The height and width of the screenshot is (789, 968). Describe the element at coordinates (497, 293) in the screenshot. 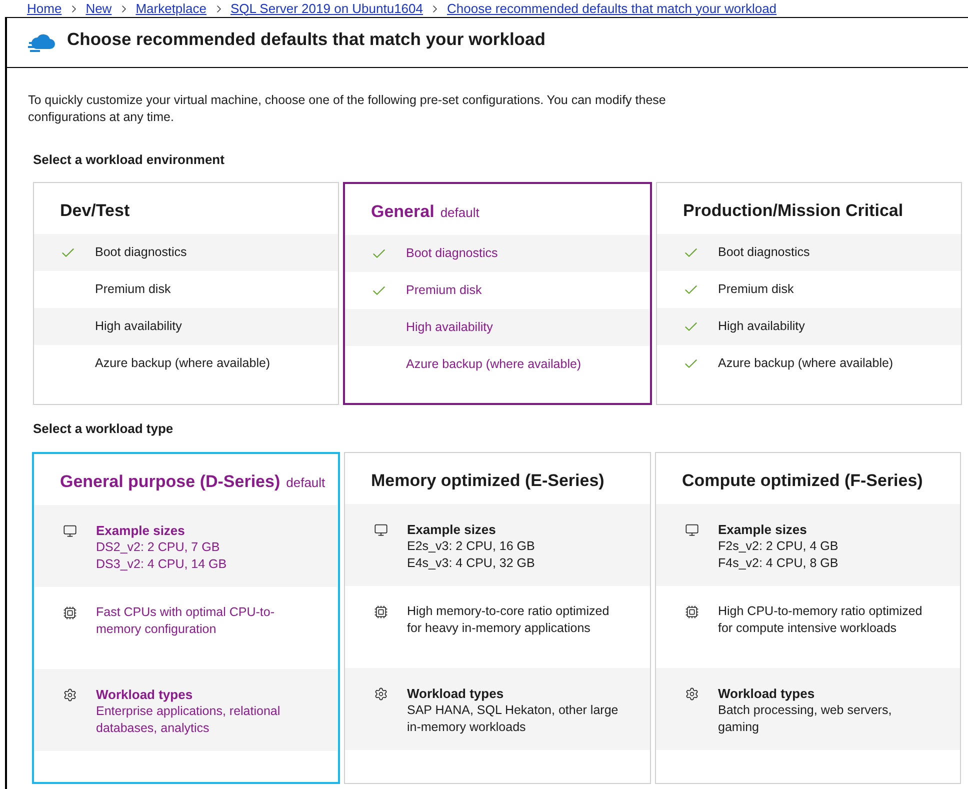

I see `option-card: General default Boot diagnostics Premium disk High availability Azure backup (where available)` at that location.